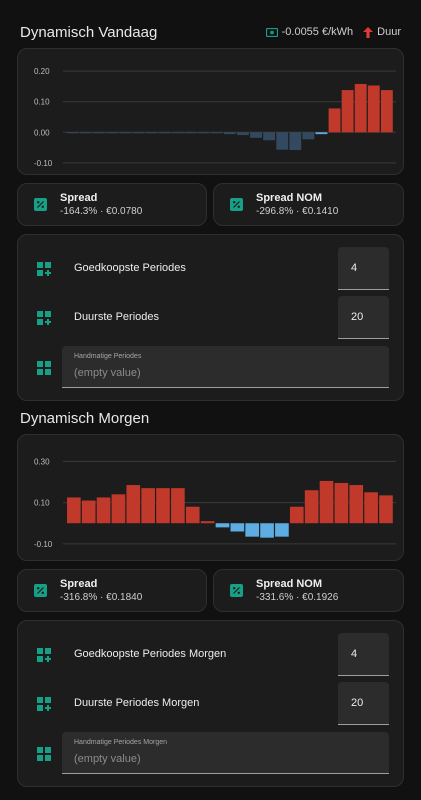 This screenshot has height=800, width=421. Describe the element at coordinates (107, 759) in the screenshot. I see `tomorrow-manual-value: (empty value)` at that location.